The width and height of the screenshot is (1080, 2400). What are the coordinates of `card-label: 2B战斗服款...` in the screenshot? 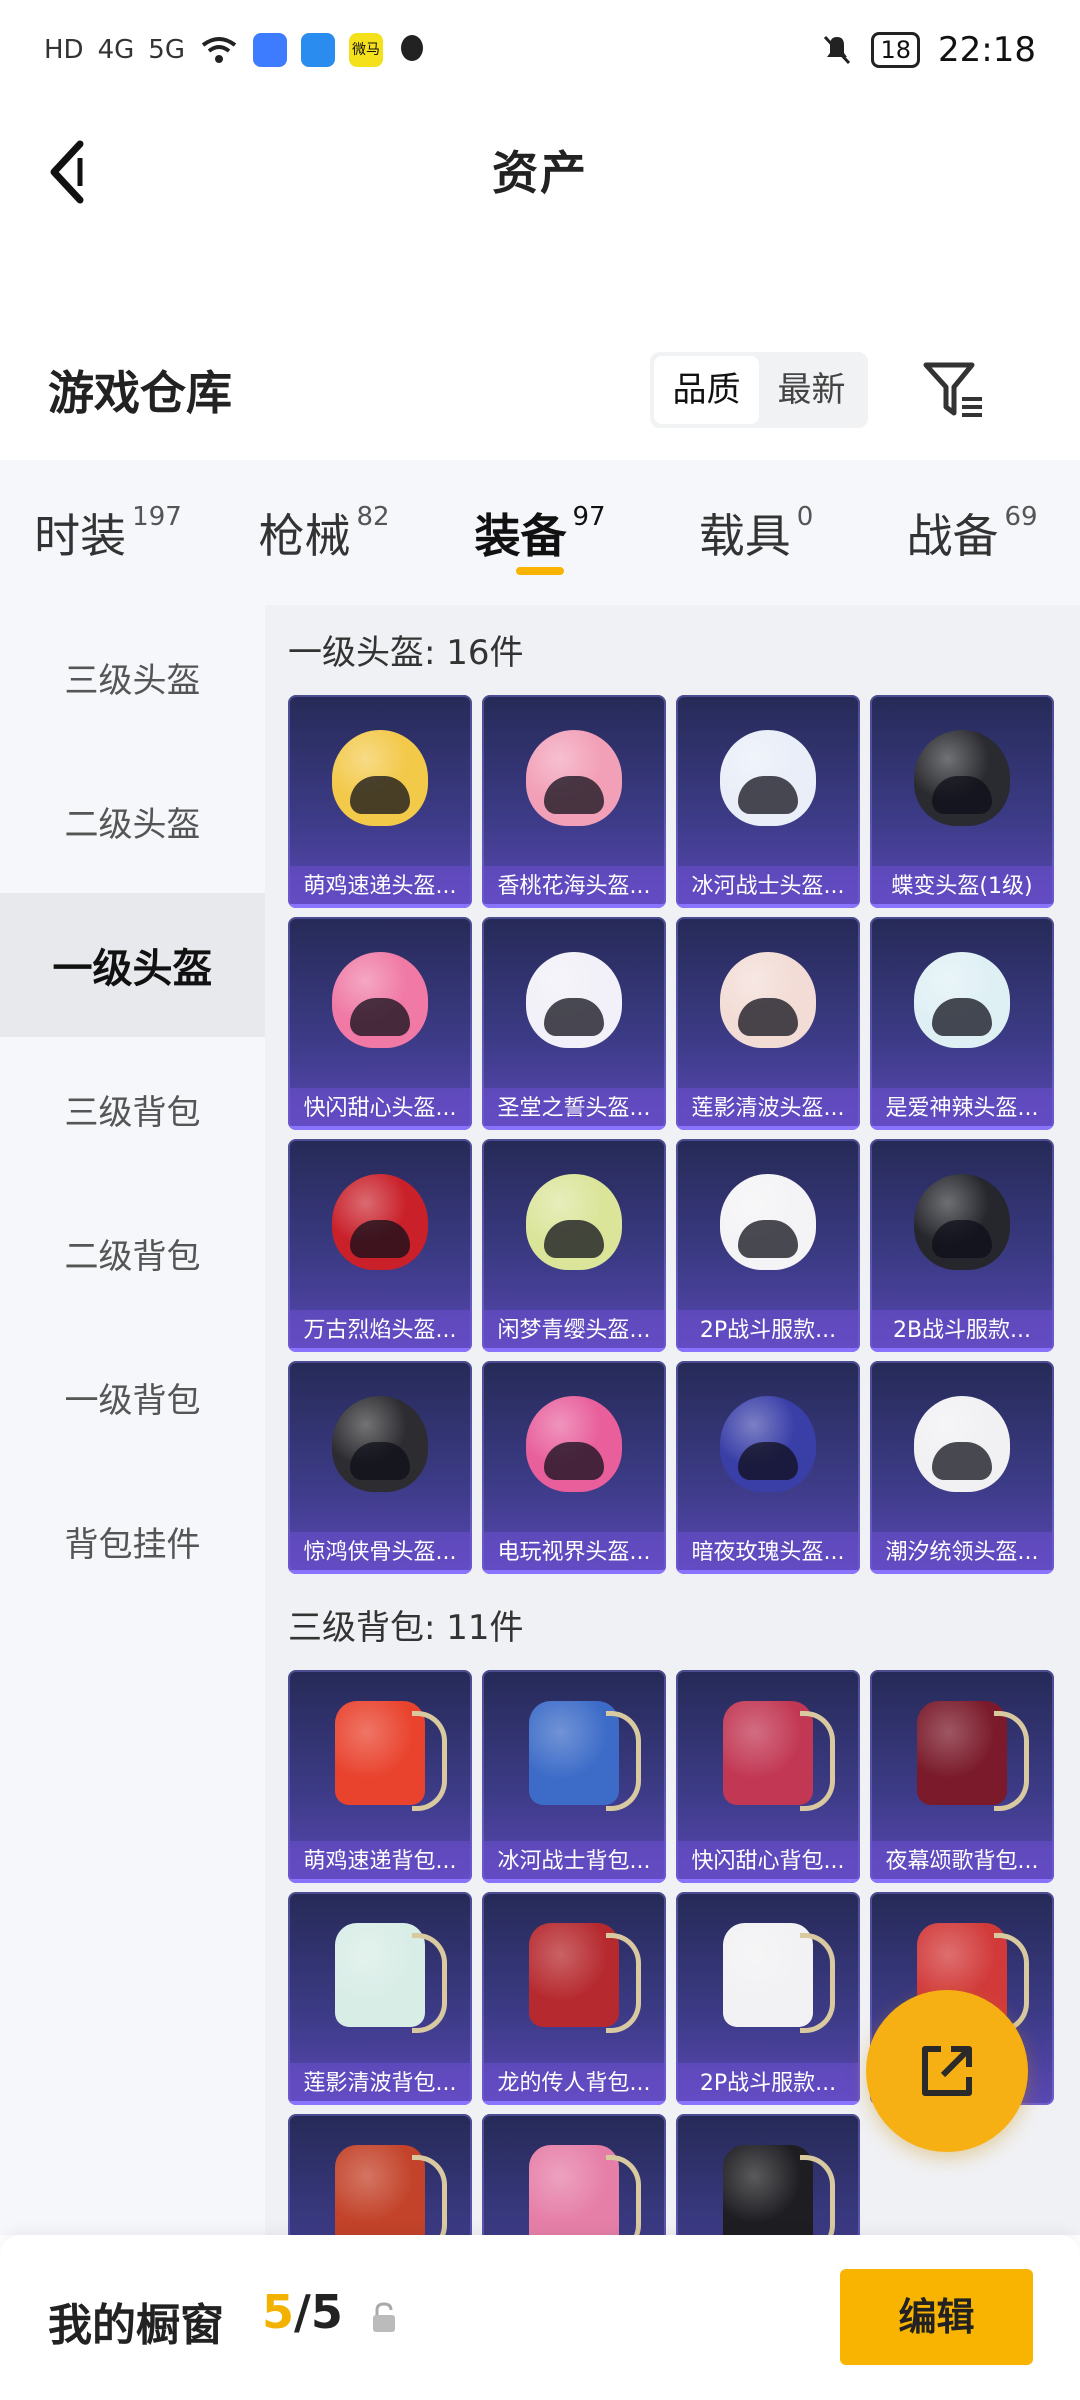 It's located at (962, 1331).